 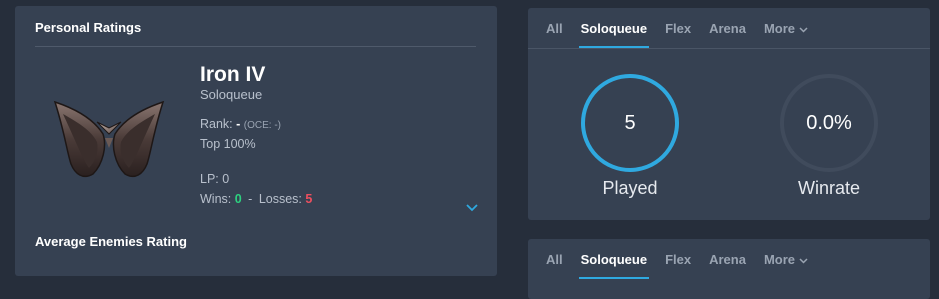 What do you see at coordinates (614, 28) in the screenshot?
I see `tab-soloqueue: Soloqueue` at bounding box center [614, 28].